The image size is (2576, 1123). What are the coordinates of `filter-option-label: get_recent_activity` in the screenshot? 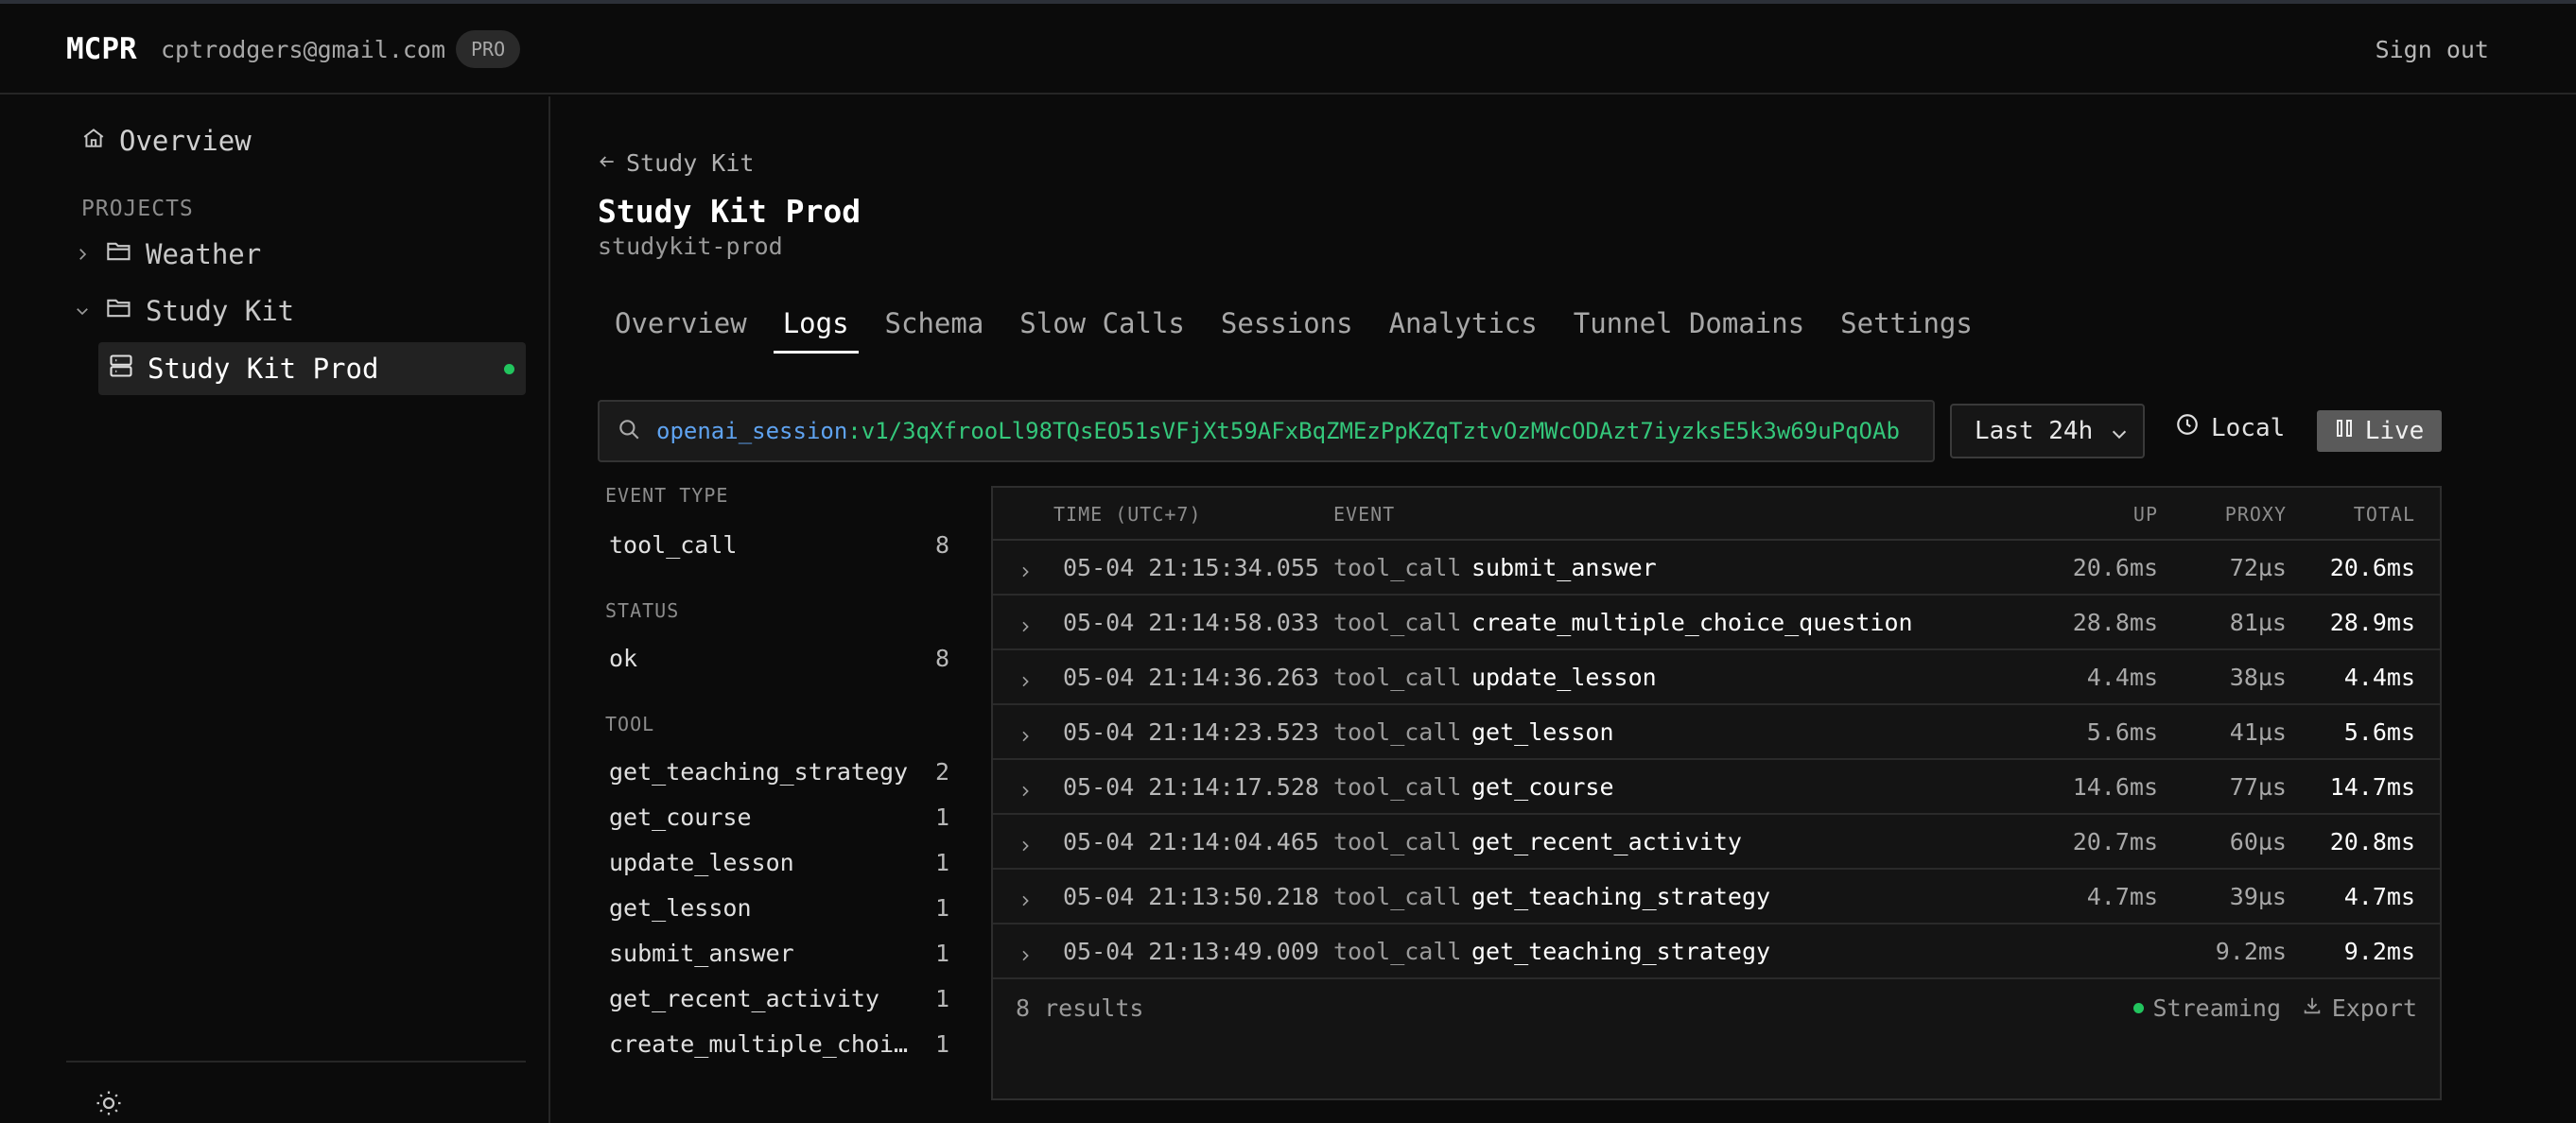 It's located at (744, 998).